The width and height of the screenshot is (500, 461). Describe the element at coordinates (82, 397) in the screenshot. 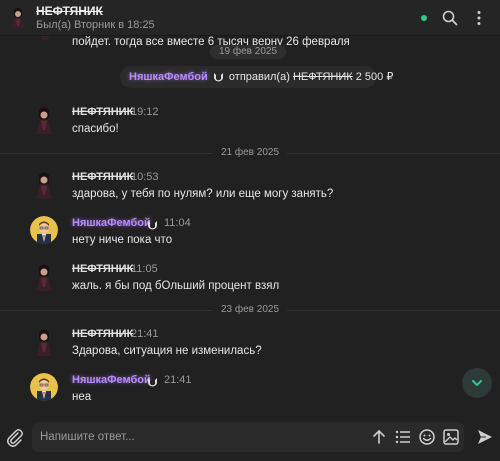

I see `message-text: неа` at that location.